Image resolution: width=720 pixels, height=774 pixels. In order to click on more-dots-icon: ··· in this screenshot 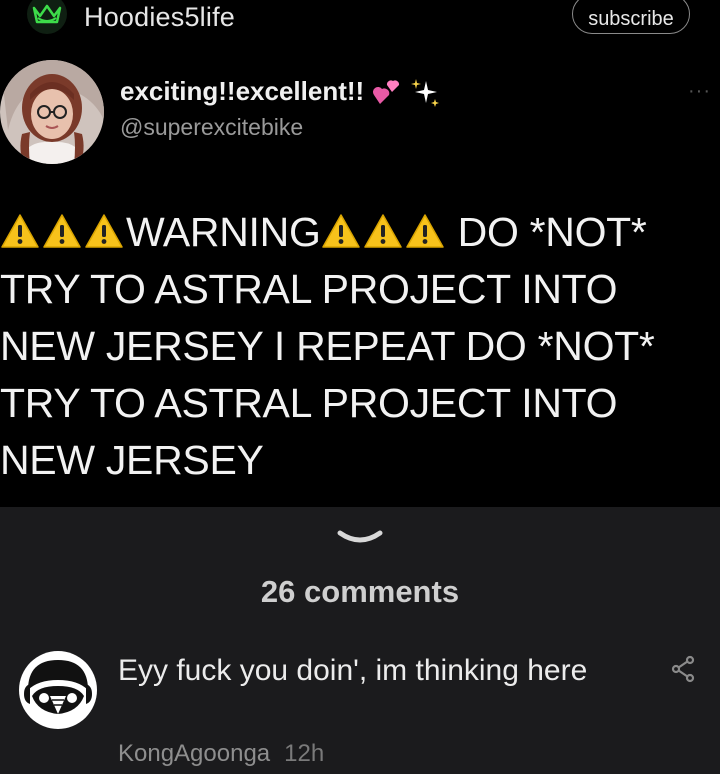, I will do `click(699, 91)`.